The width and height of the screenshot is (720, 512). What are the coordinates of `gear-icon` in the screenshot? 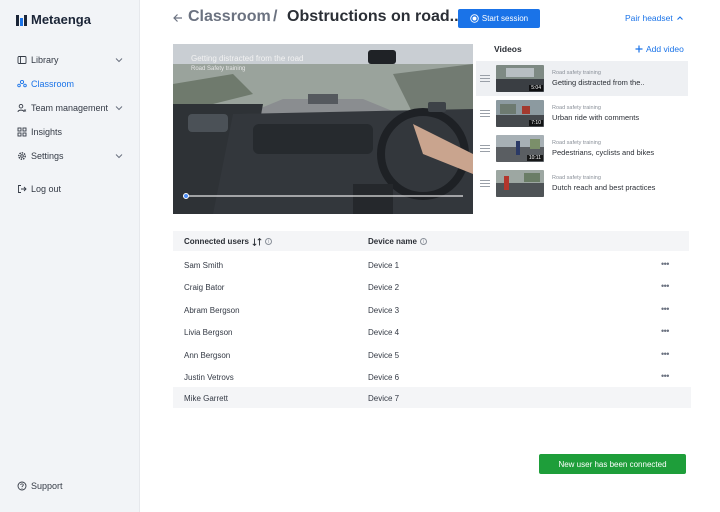 It's located at (22, 156).